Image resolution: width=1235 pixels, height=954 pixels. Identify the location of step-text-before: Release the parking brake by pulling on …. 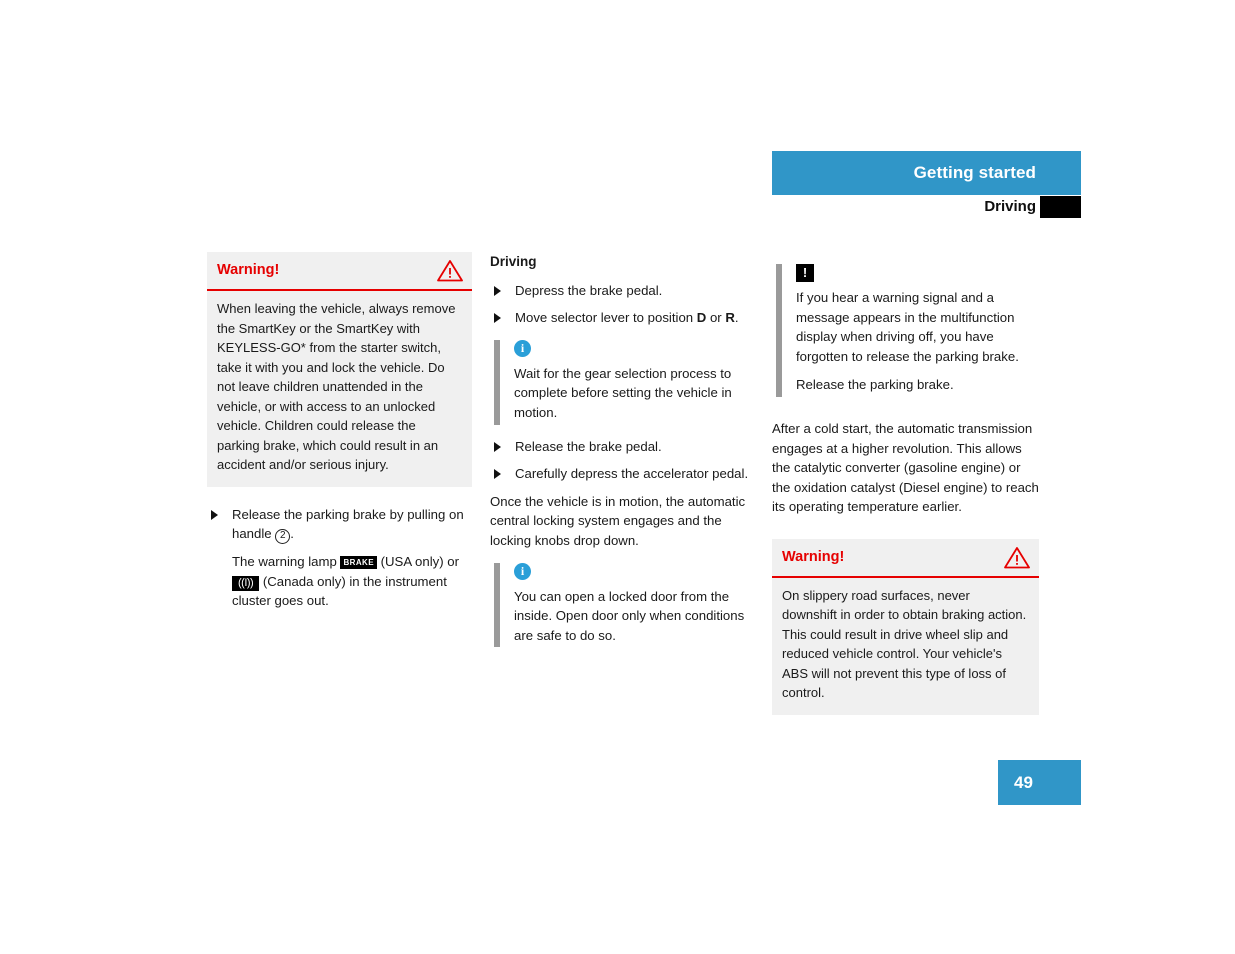
(348, 524).